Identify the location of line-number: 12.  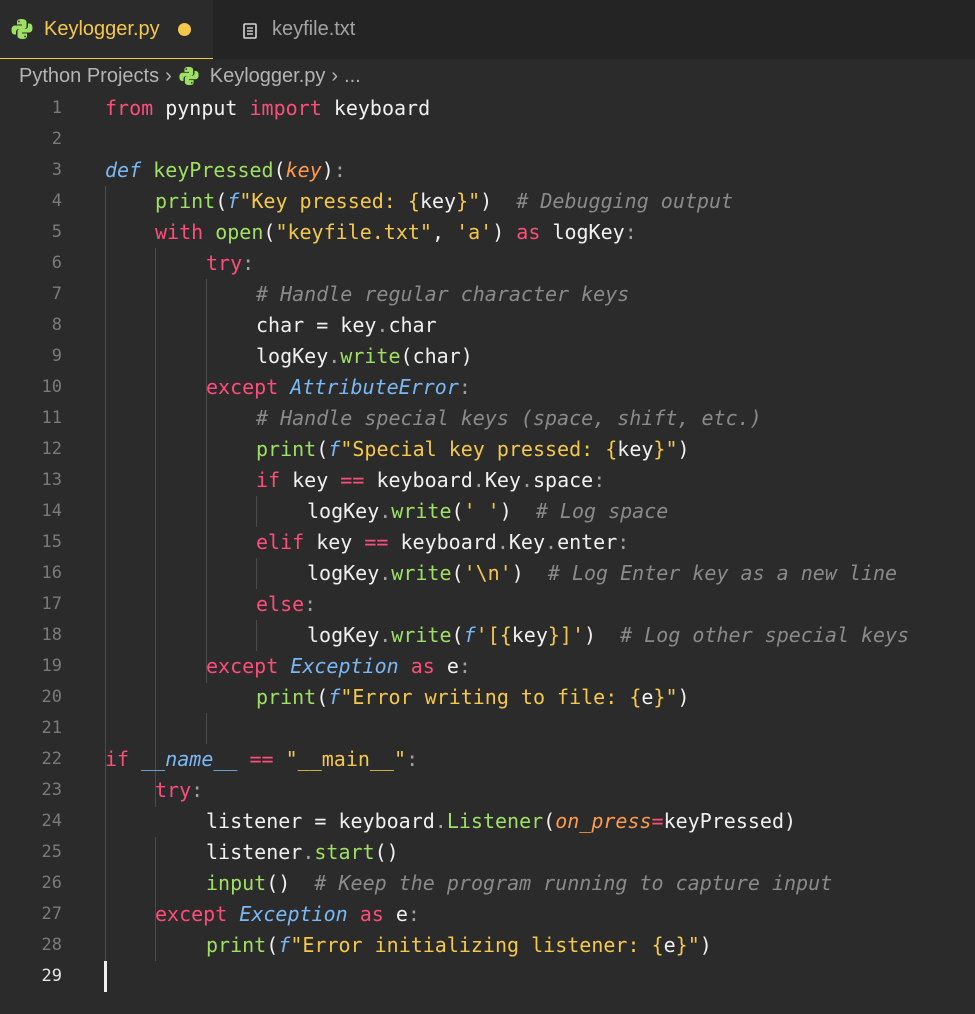
(51, 449).